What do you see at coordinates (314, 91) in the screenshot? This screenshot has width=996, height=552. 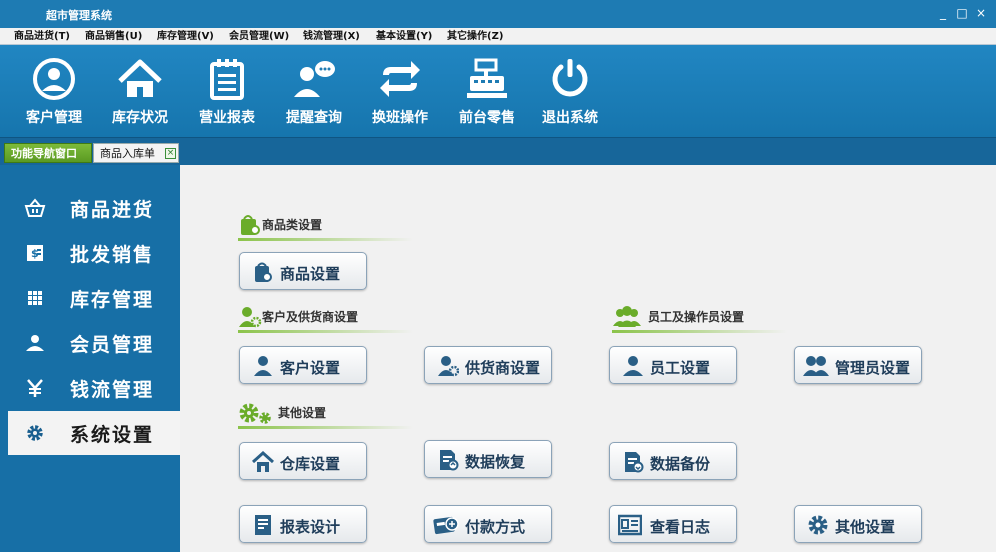 I see `toolbar-reminder-button: 提醒查询` at bounding box center [314, 91].